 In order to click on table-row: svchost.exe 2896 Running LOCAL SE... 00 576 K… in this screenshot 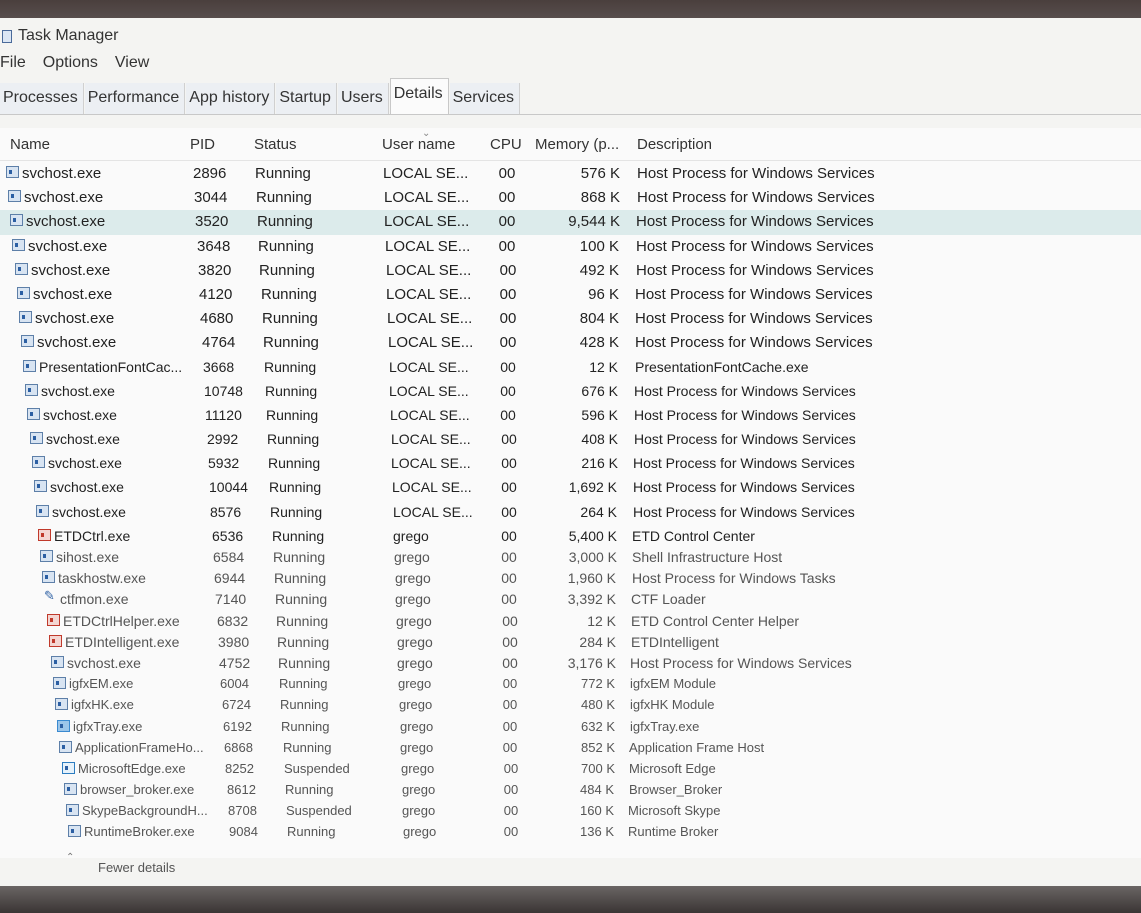, I will do `click(570, 174)`.